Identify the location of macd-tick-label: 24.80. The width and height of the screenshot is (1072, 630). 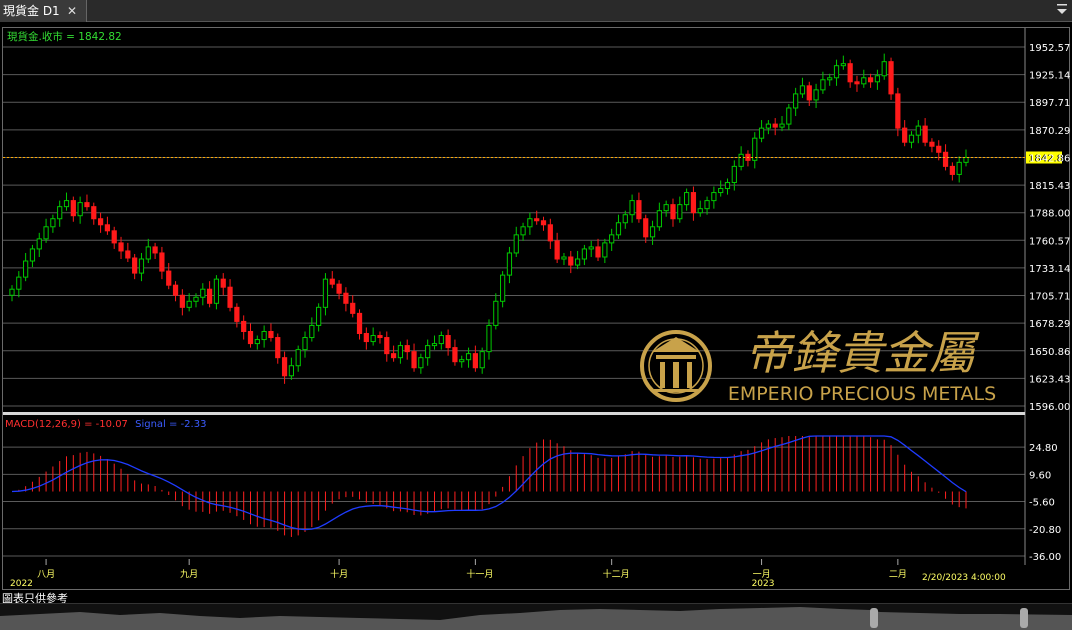
(1043, 448).